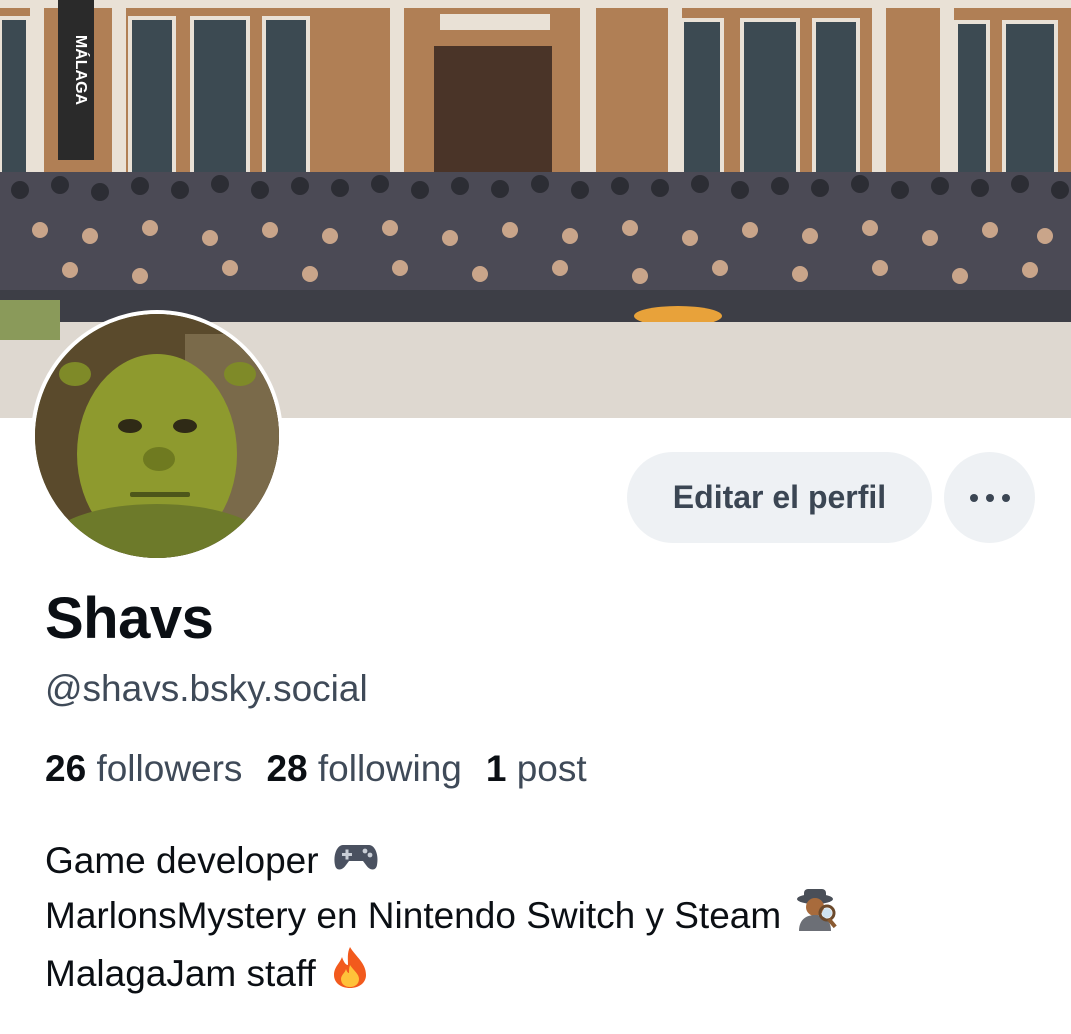 The image size is (1071, 1034). Describe the element at coordinates (66, 768) in the screenshot. I see `followers-count: 26` at that location.